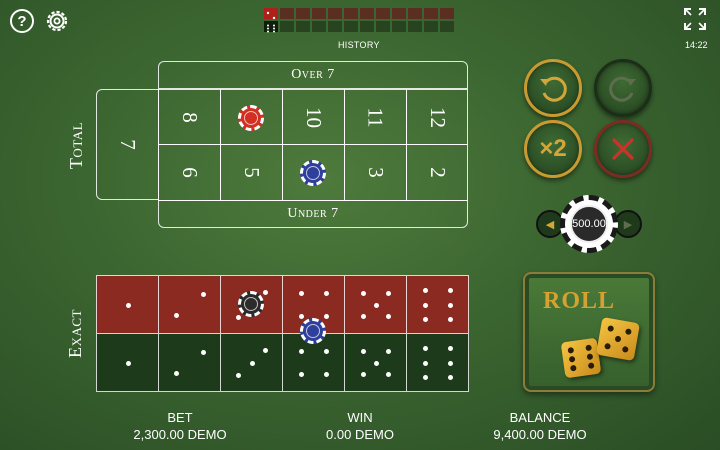 This screenshot has width=720, height=450. I want to click on close-icon, so click(623, 149).